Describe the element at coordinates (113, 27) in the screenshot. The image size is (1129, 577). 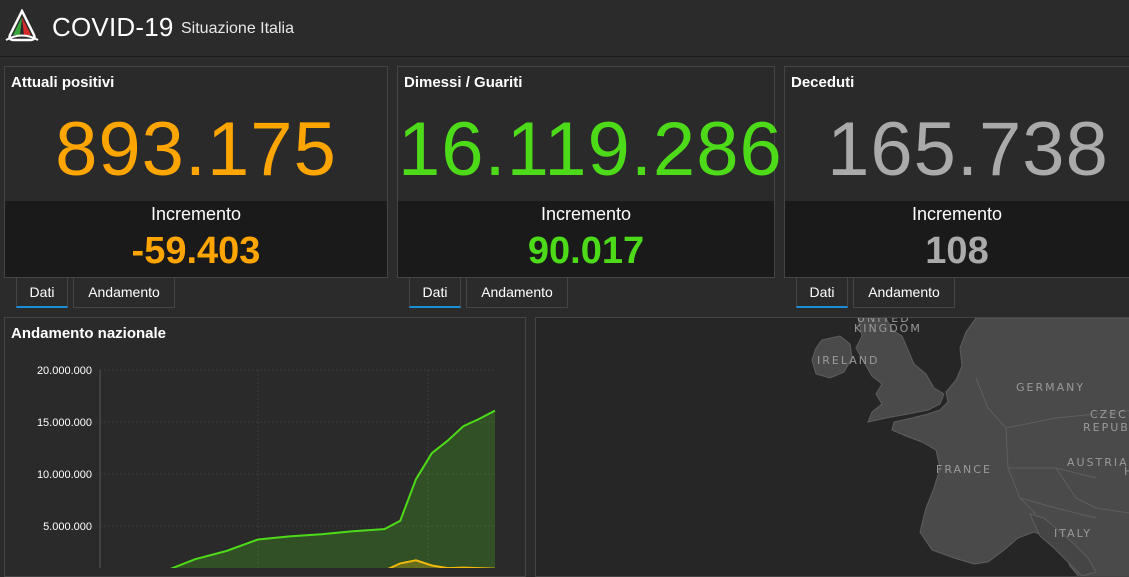
I see `app-title: COVID-19` at that location.